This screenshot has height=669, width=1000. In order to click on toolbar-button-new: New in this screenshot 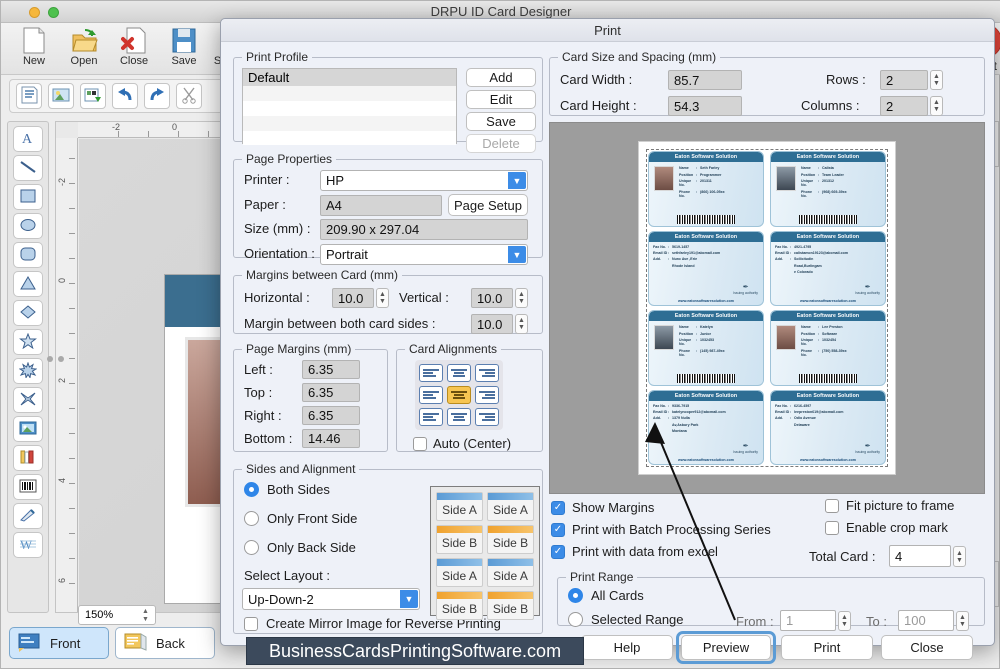, I will do `click(34, 45)`.